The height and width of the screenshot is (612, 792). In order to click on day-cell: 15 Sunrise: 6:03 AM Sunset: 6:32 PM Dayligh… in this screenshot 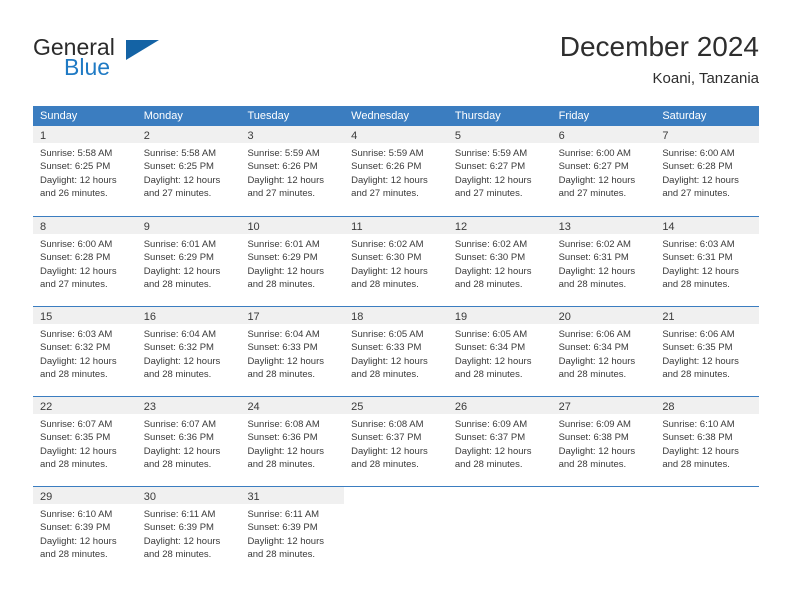, I will do `click(85, 351)`.